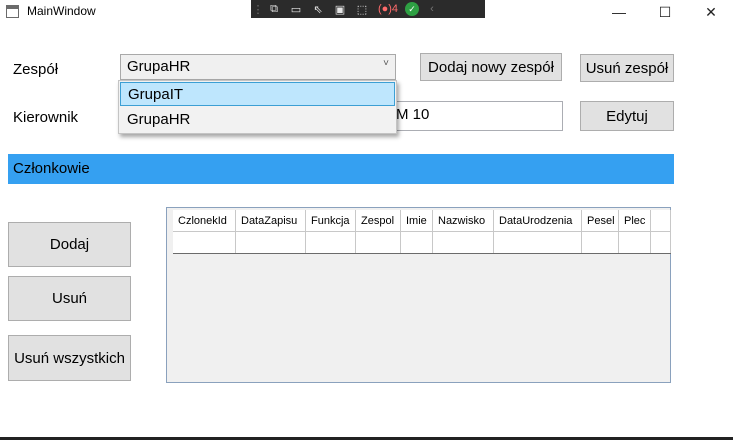  What do you see at coordinates (341, 169) in the screenshot?
I see `members-header: Członkowie` at bounding box center [341, 169].